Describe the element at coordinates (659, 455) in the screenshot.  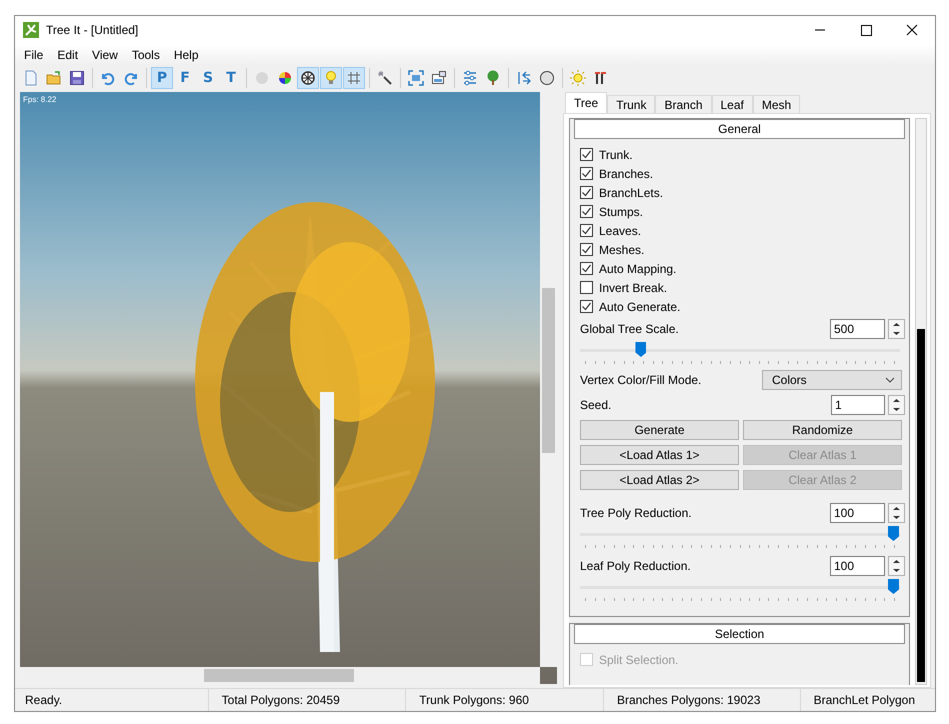
I see `push-button: <Load Atlas 1>` at that location.